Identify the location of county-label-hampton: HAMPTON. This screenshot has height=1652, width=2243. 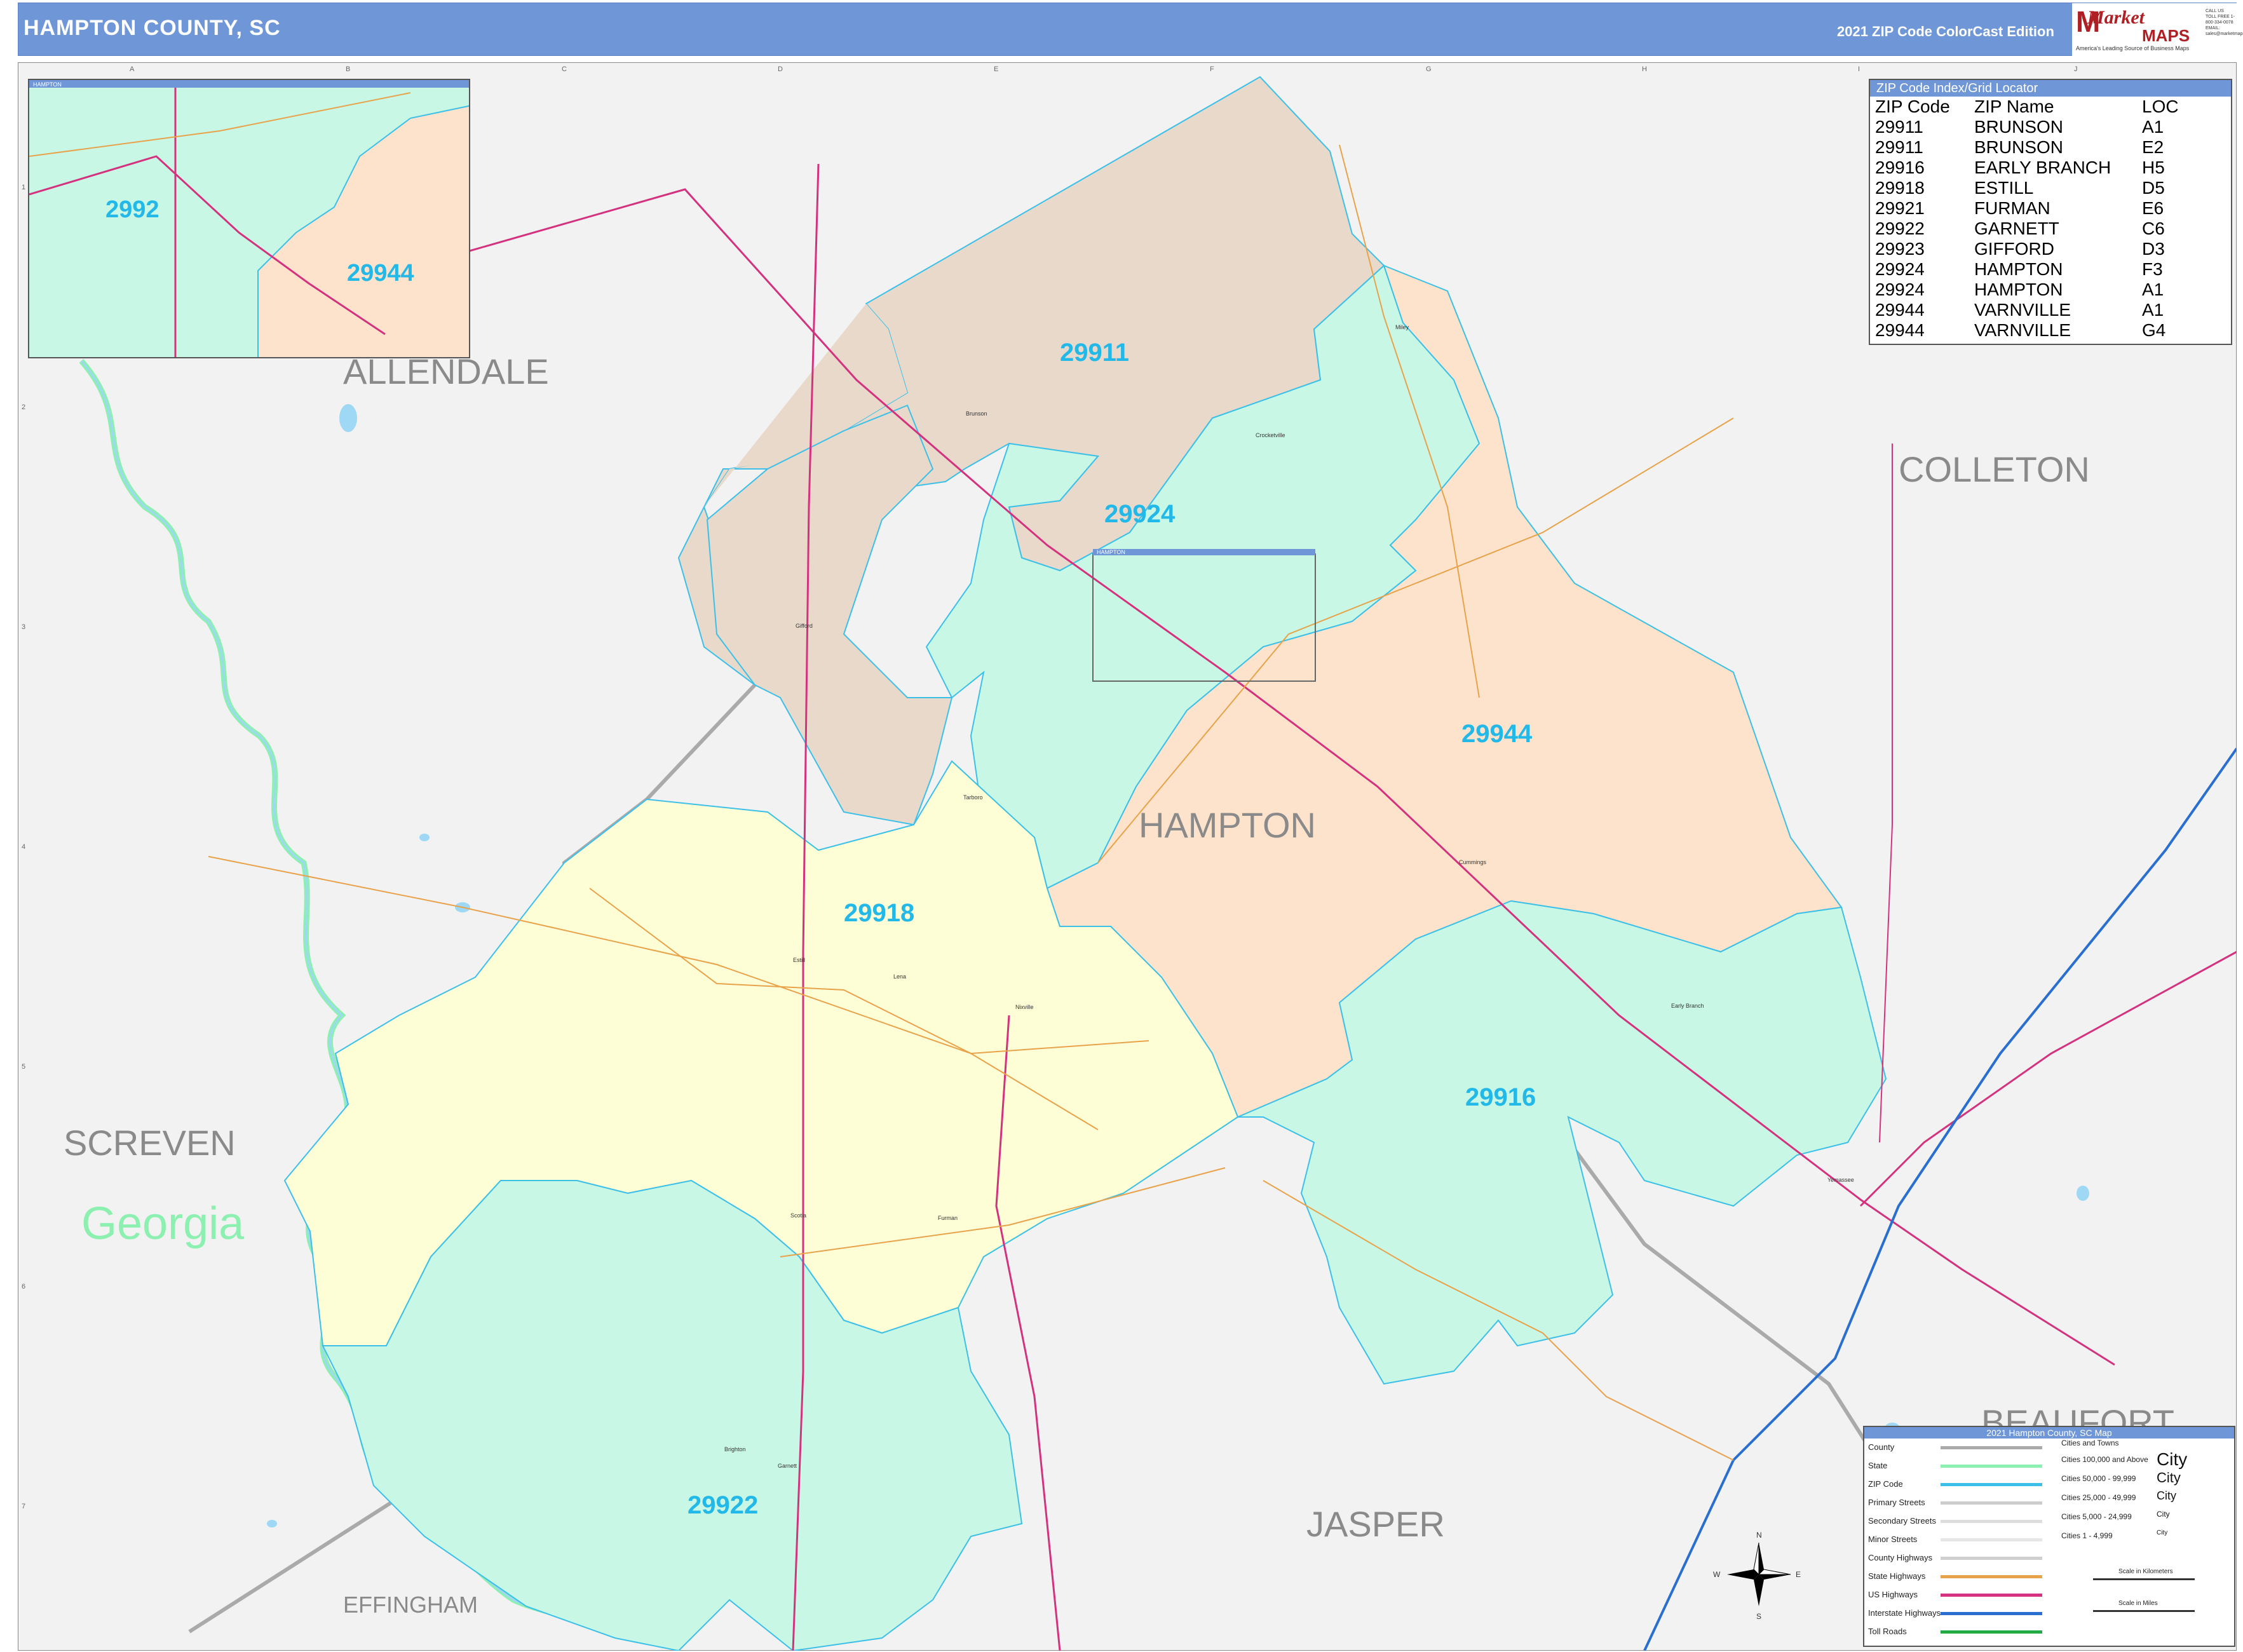
(1227, 825).